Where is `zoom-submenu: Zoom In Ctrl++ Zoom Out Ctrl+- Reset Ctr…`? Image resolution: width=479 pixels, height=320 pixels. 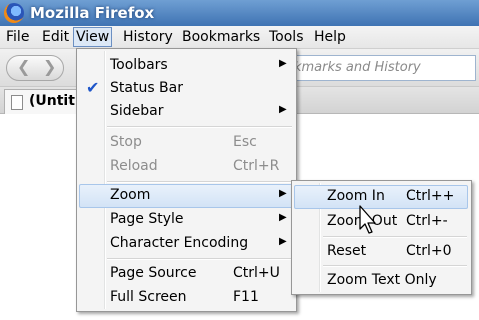
zoom-submenu: Zoom In Ctrl++ Zoom Out Ctrl+- Reset Ctr… is located at coordinates (381, 237).